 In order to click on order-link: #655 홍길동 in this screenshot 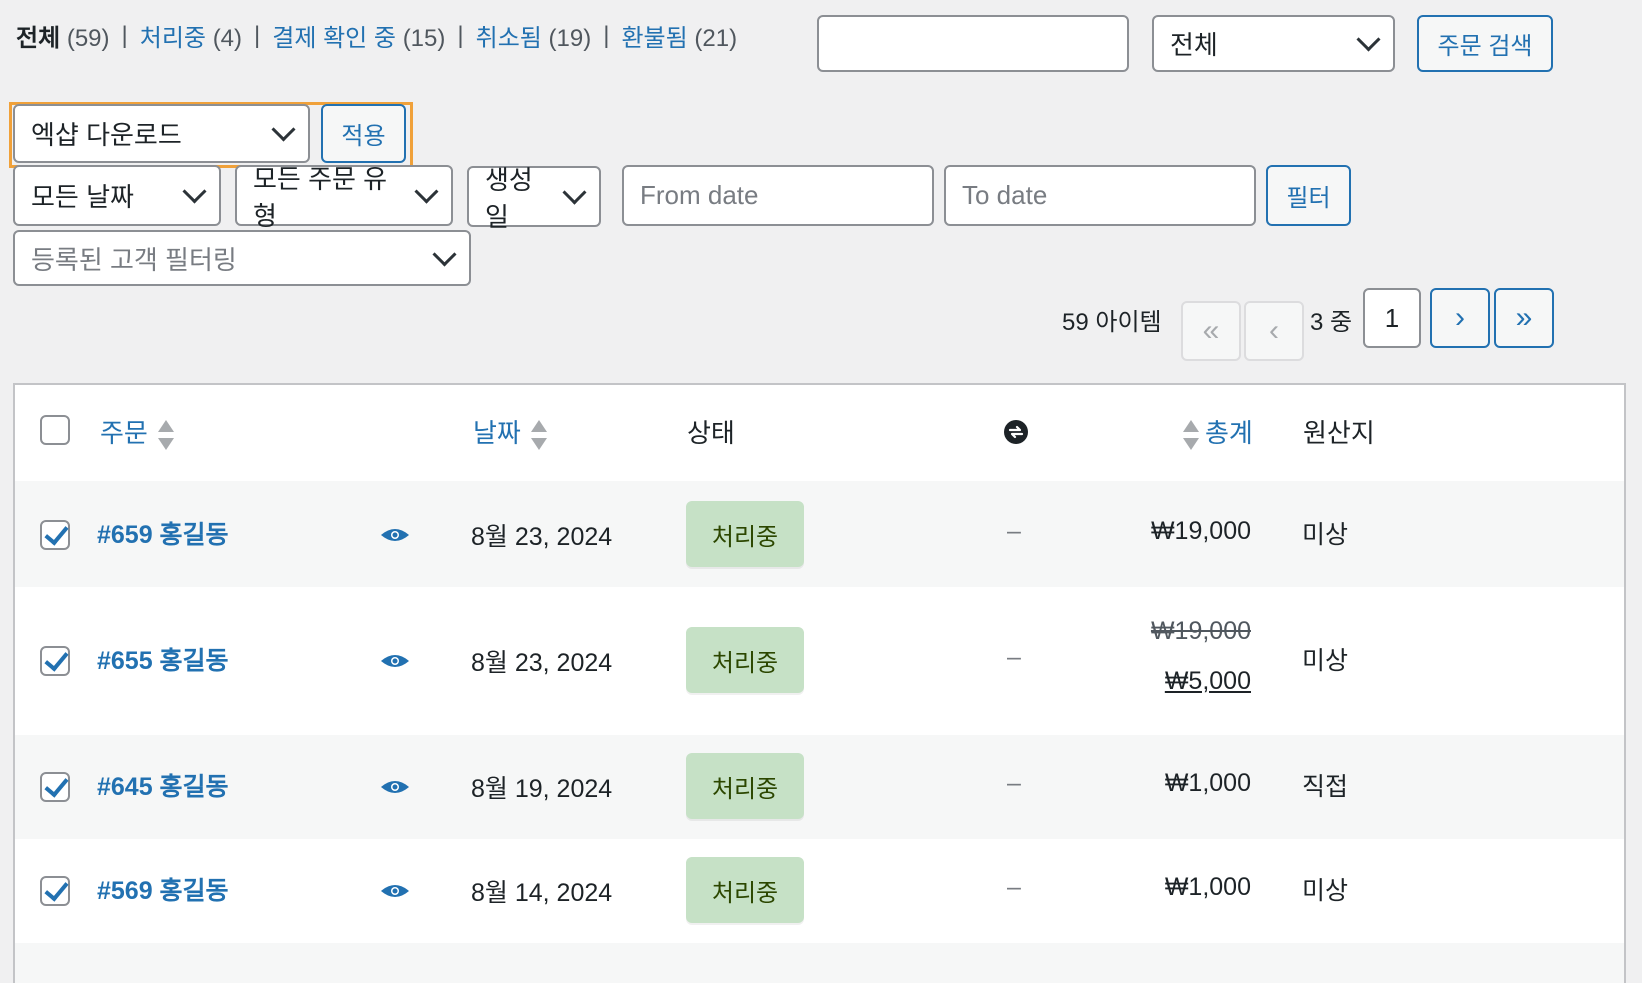, I will do `click(163, 659)`.